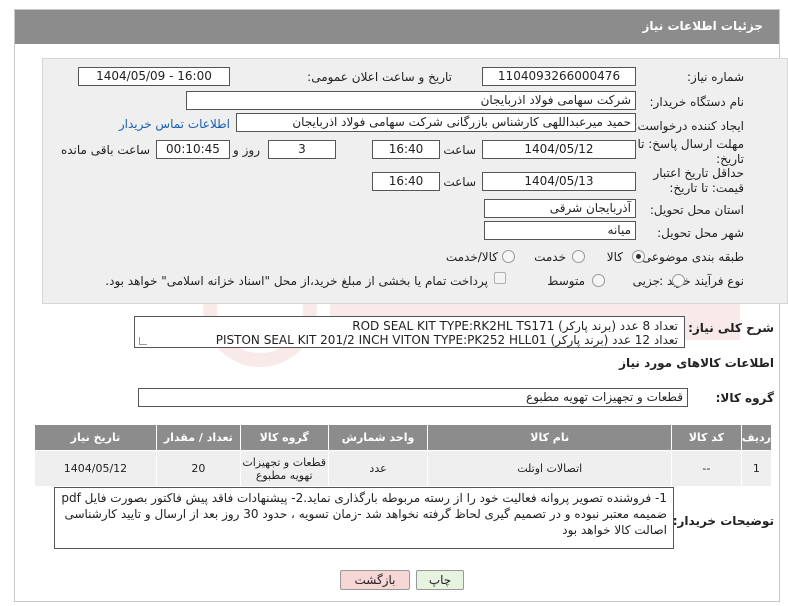 This screenshot has width=788, height=606. Describe the element at coordinates (413, 397) in the screenshot. I see `goods-group-field: قطعات و تجهیزات تهویه مطبوع` at that location.